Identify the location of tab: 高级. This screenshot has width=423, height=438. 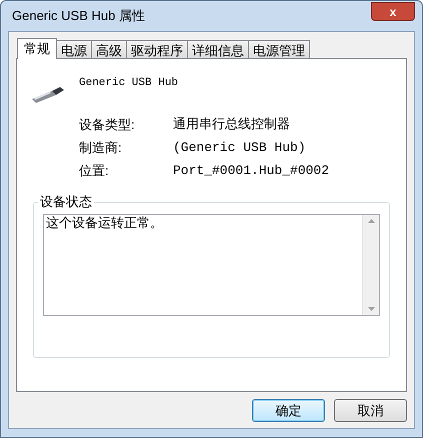
(109, 49).